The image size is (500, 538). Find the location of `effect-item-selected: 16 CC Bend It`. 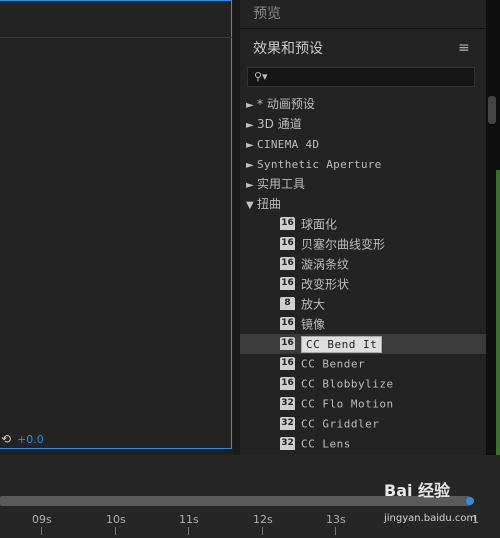

effect-item-selected: 16 CC Bend It is located at coordinates (363, 344).